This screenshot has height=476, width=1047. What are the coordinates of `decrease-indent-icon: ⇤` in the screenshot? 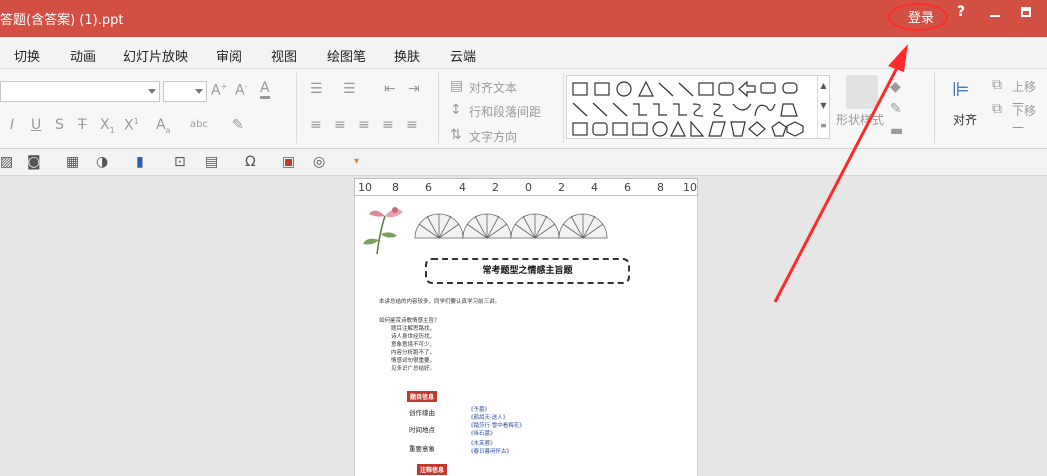 It's located at (390, 89).